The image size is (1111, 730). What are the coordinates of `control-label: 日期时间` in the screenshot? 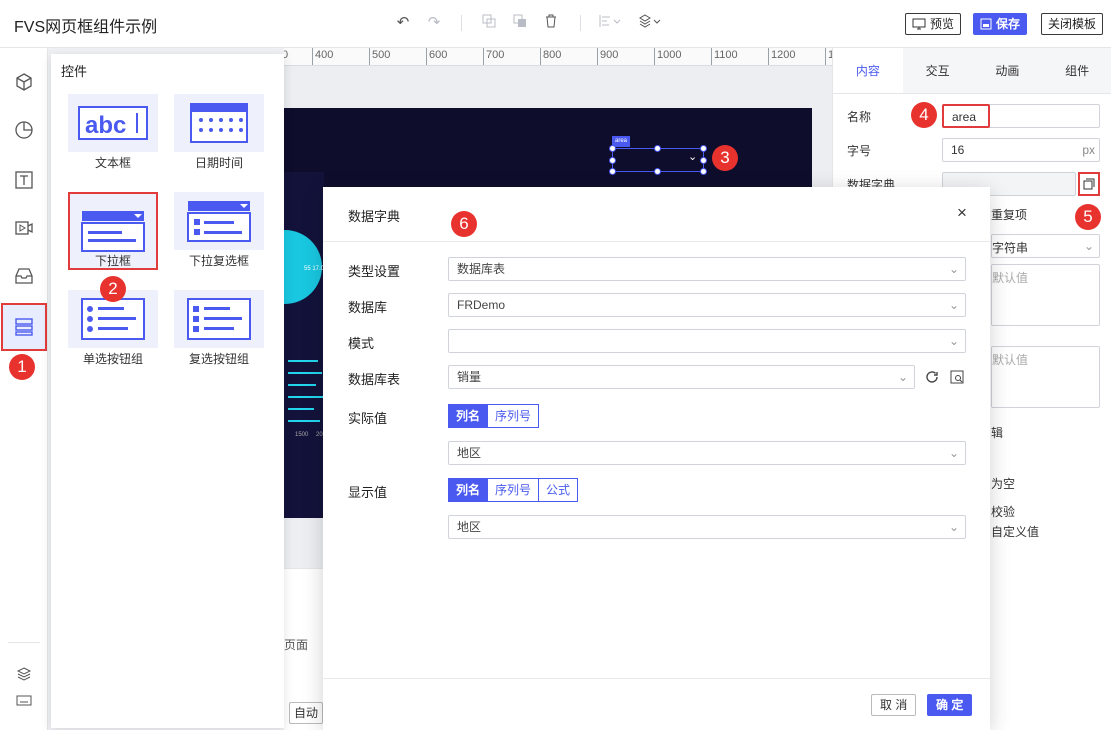 It's located at (218, 163).